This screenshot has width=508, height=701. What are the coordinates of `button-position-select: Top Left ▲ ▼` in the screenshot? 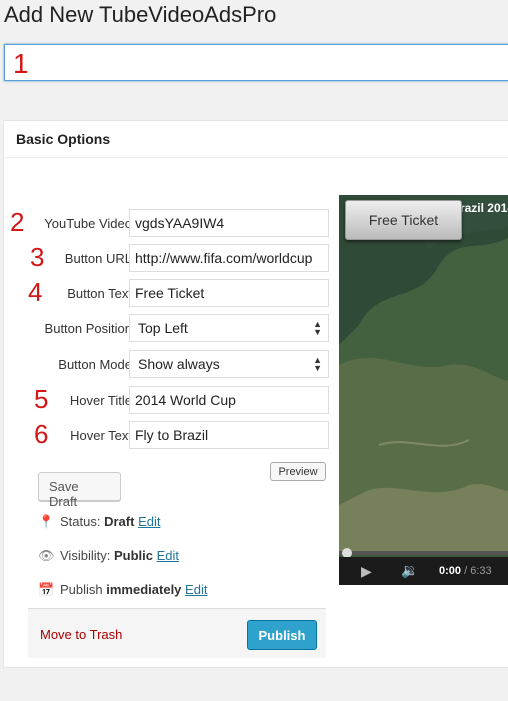 It's located at (229, 328).